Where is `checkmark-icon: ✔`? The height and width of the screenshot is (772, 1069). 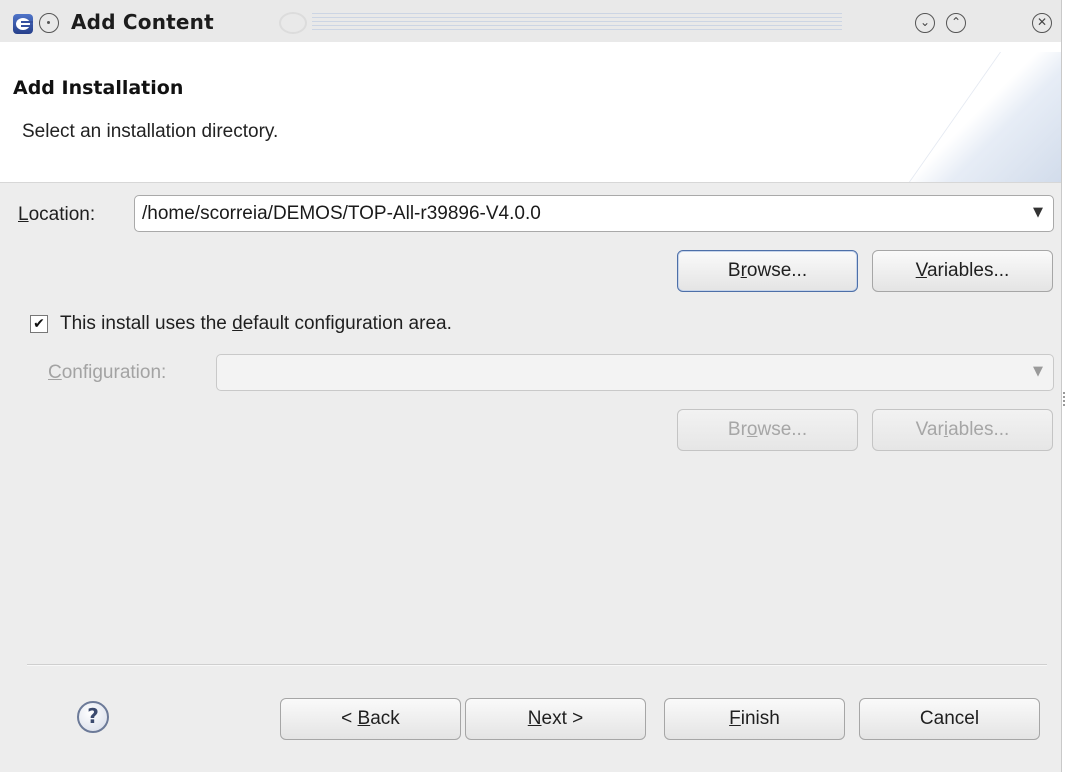
checkmark-icon: ✔ is located at coordinates (39, 324).